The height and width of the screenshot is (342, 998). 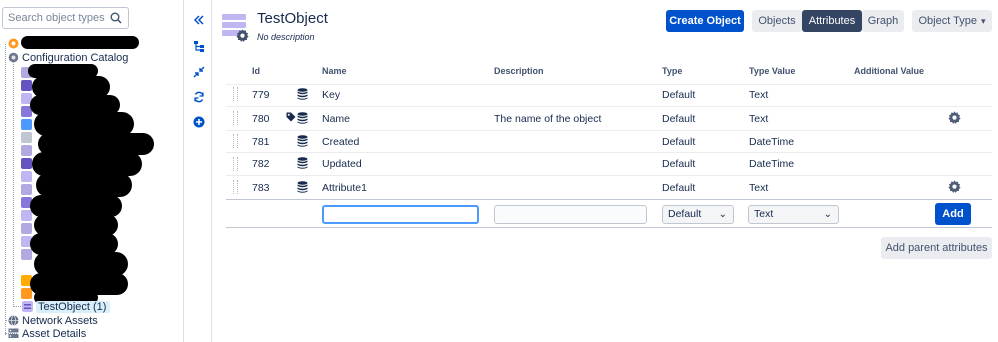 What do you see at coordinates (777, 21) in the screenshot?
I see `tab-objects: Objects` at bounding box center [777, 21].